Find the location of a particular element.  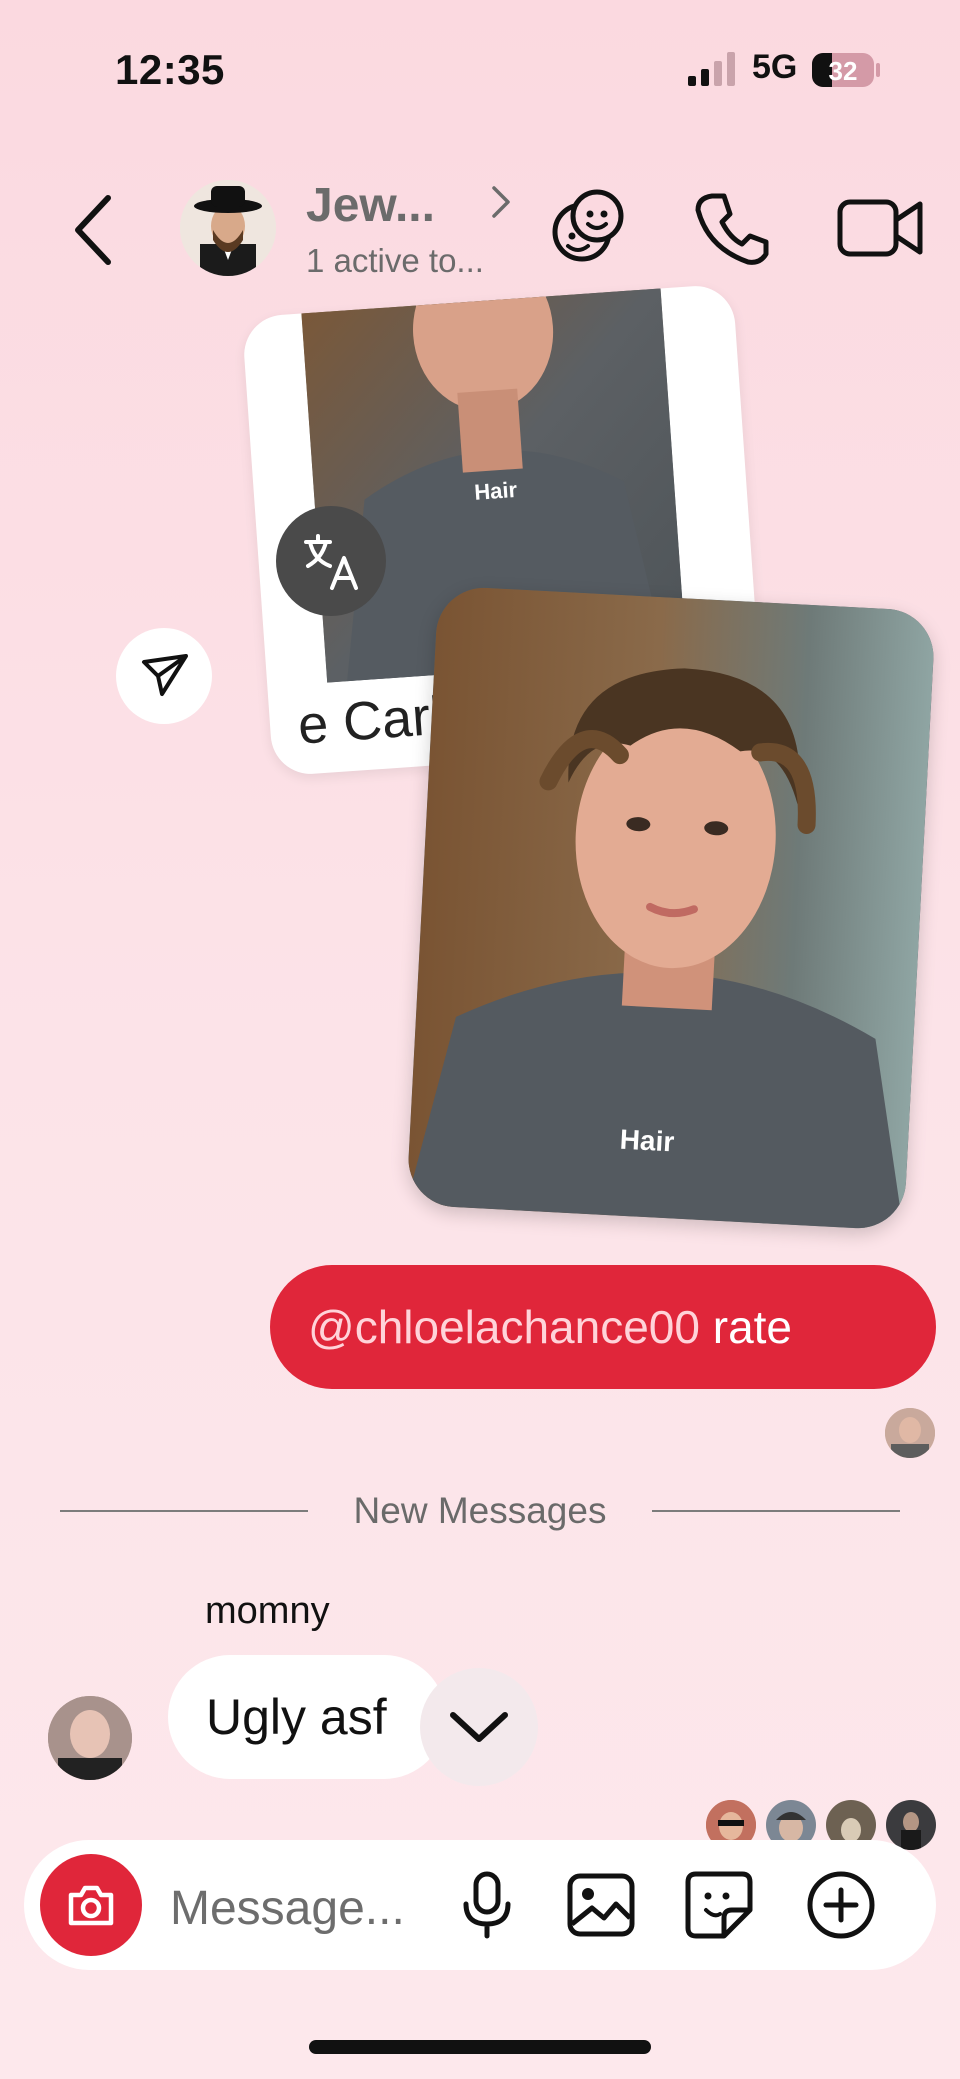

battery-cap is located at coordinates (878, 70).